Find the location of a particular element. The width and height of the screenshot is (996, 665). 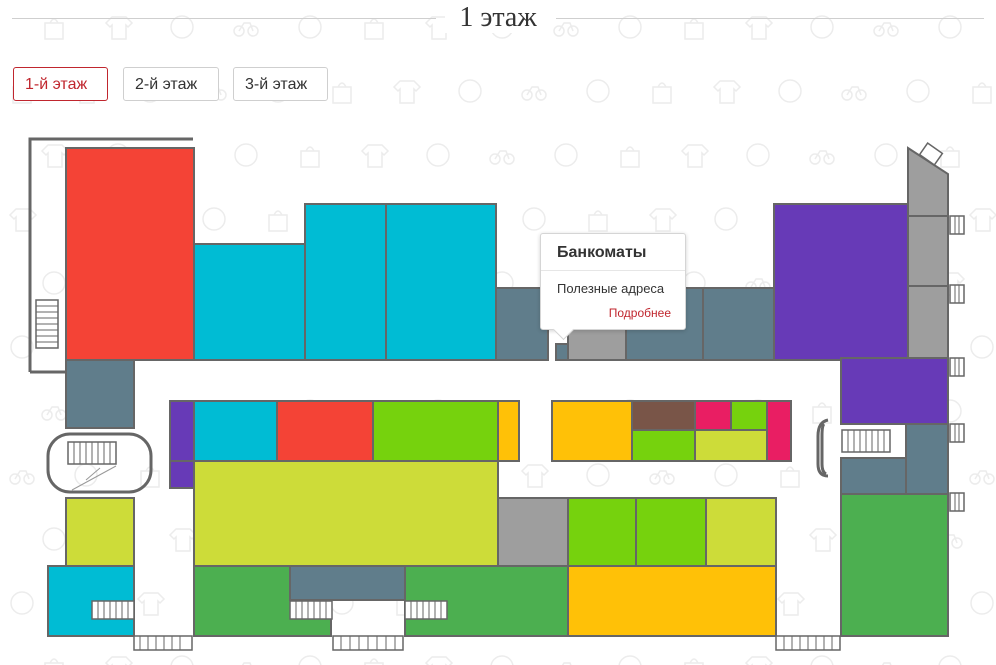

store-brown is located at coordinates (663, 415).